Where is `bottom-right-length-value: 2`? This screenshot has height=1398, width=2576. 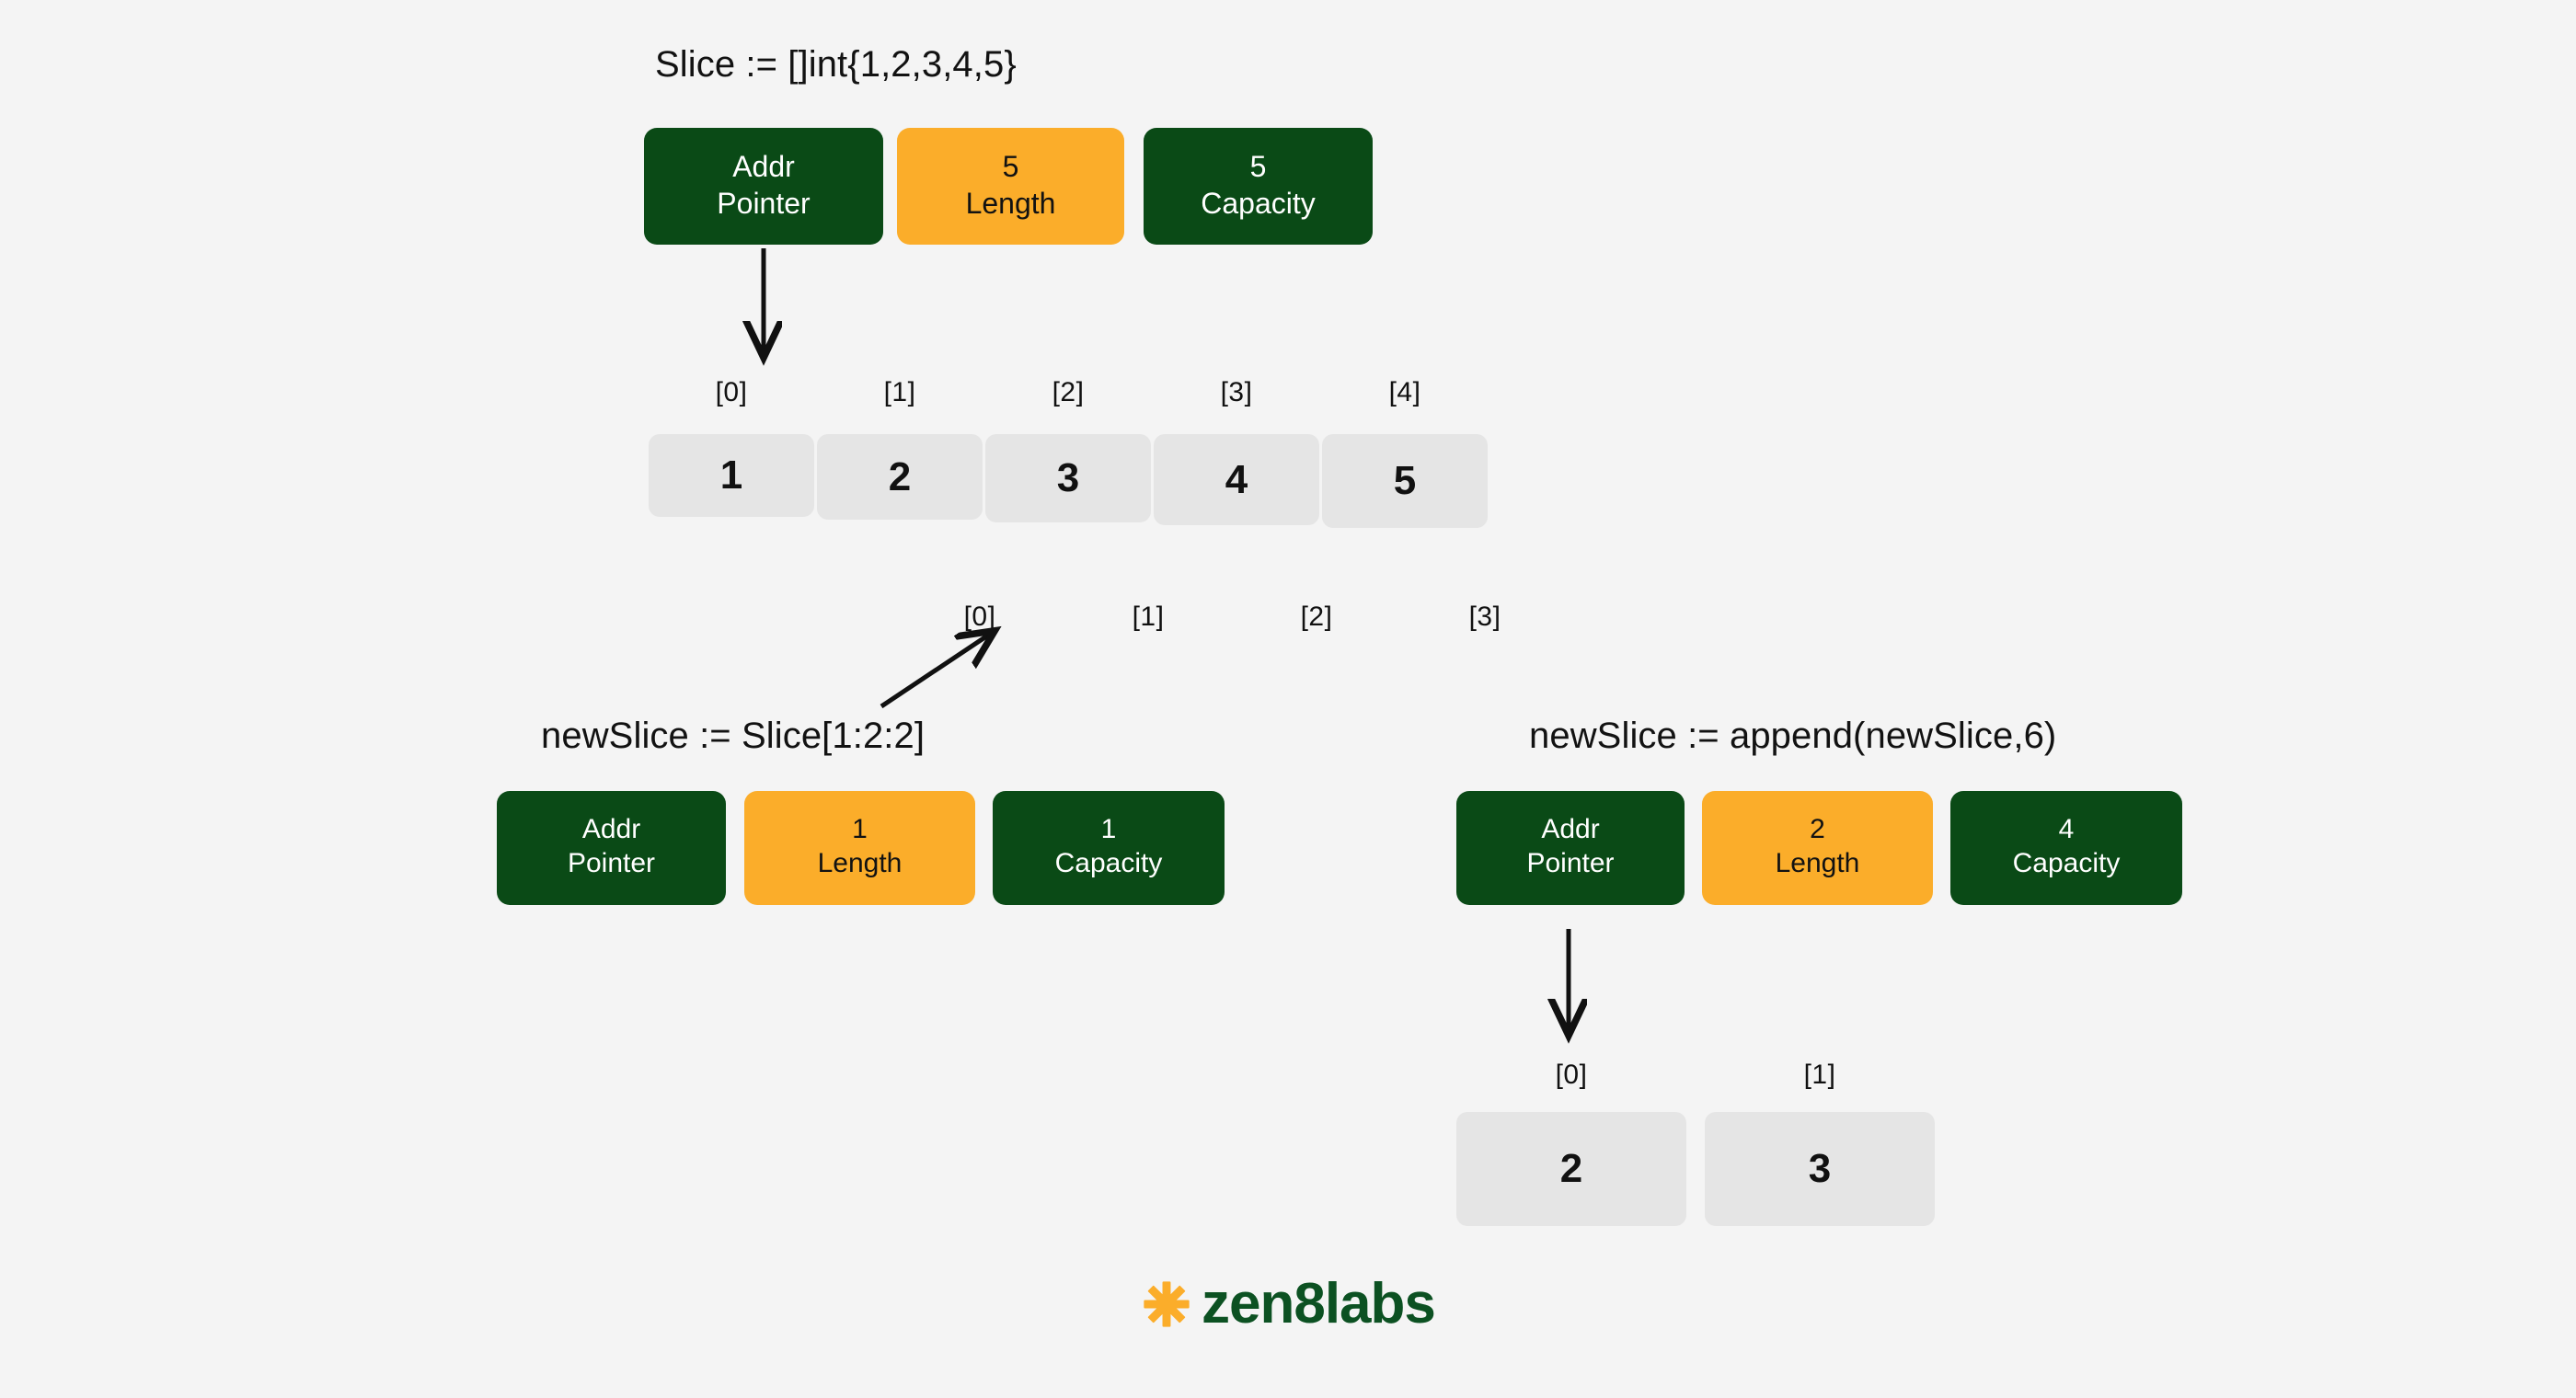
bottom-right-length-value: 2 is located at coordinates (1817, 829).